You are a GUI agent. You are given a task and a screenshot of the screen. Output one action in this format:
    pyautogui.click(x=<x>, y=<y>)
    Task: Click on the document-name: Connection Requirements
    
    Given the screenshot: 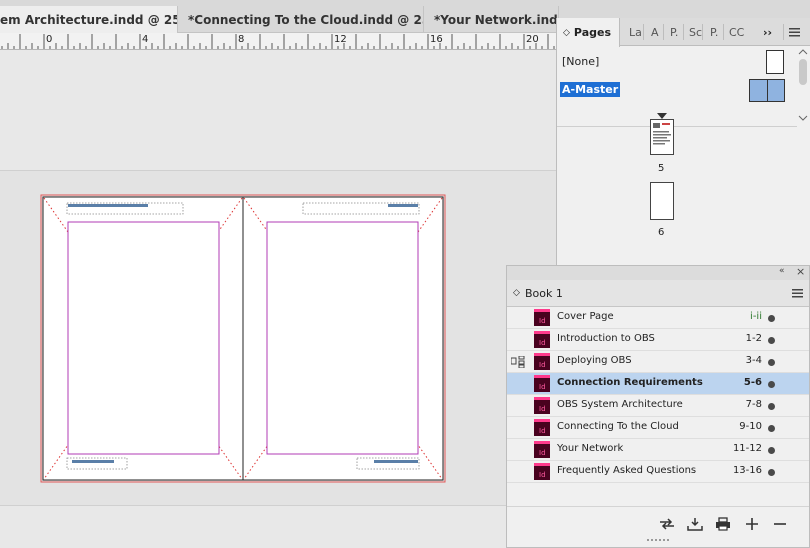 What is the action you would take?
    pyautogui.click(x=630, y=382)
    